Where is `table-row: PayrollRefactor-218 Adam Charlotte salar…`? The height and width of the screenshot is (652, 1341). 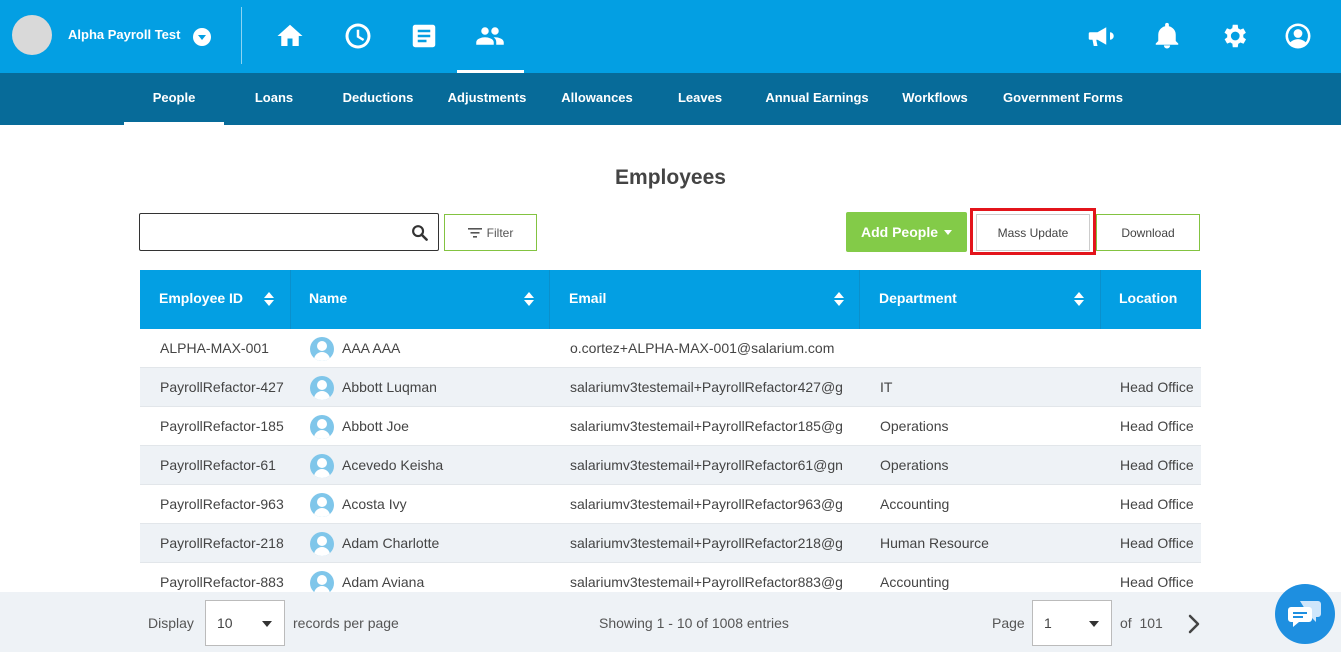 table-row: PayrollRefactor-218 Adam Charlotte salar… is located at coordinates (670, 543).